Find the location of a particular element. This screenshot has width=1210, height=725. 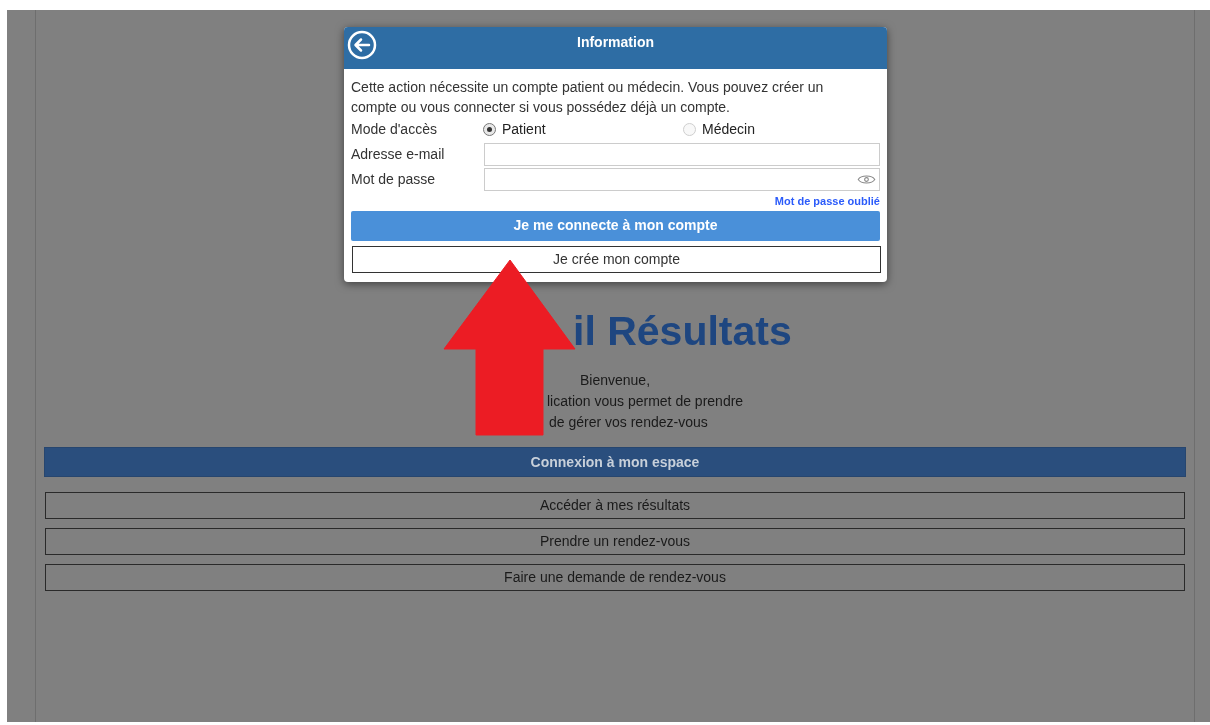

login-button: Je me connecte à mon compte is located at coordinates (615, 225).